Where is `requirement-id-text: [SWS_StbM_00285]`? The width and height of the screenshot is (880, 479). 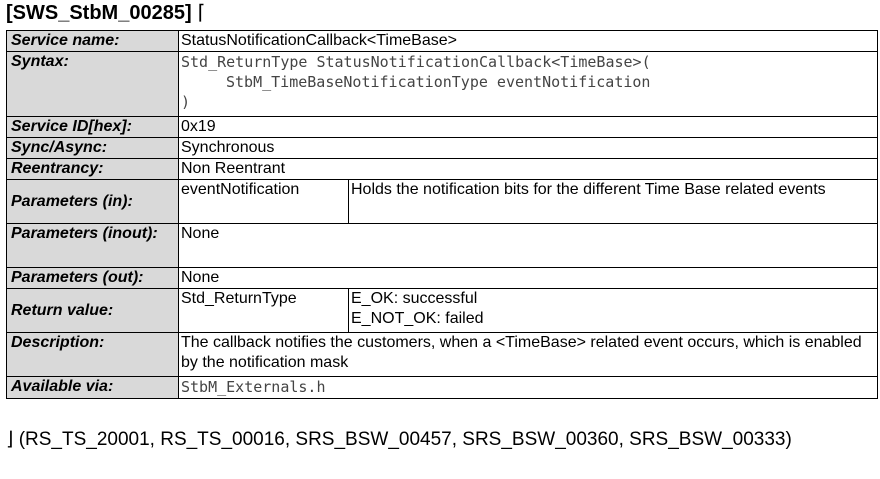
requirement-id-text: [SWS_StbM_00285] is located at coordinates (99, 13).